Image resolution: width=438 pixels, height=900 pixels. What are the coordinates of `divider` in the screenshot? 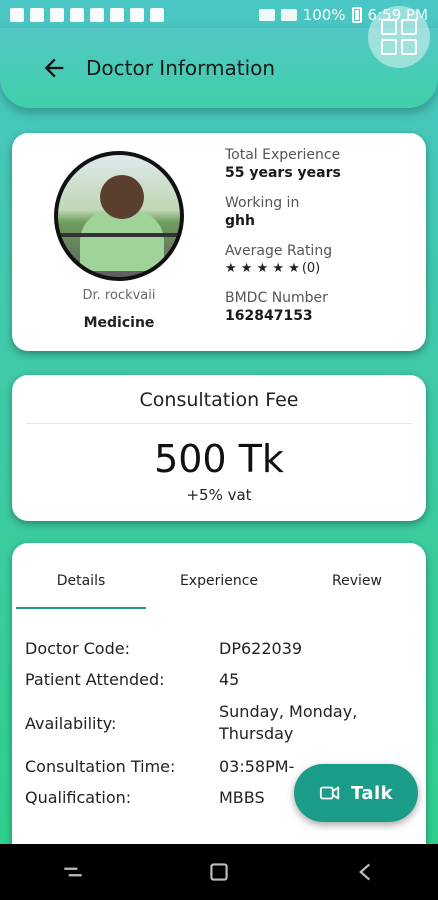 It's located at (219, 423).